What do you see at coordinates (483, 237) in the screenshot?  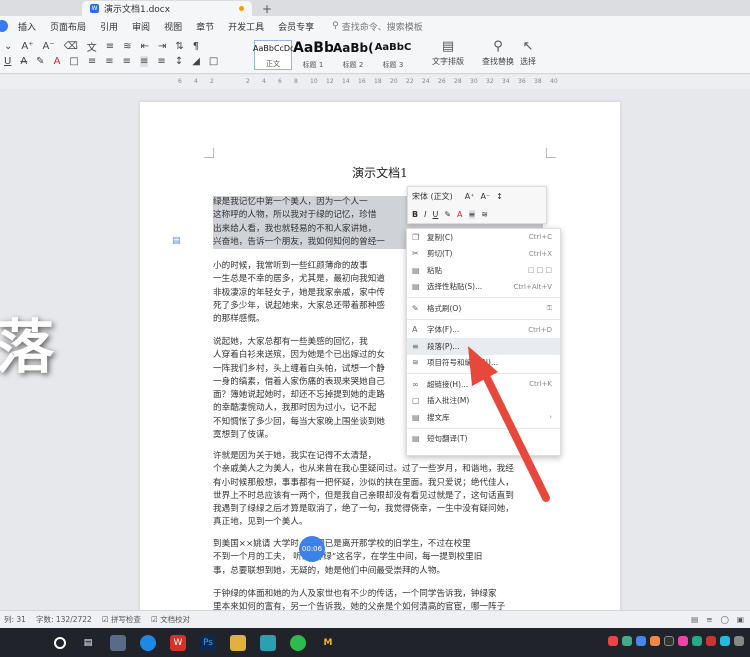 I see `menu-copy: ❐ 复制(C) Ctrl+C` at bounding box center [483, 237].